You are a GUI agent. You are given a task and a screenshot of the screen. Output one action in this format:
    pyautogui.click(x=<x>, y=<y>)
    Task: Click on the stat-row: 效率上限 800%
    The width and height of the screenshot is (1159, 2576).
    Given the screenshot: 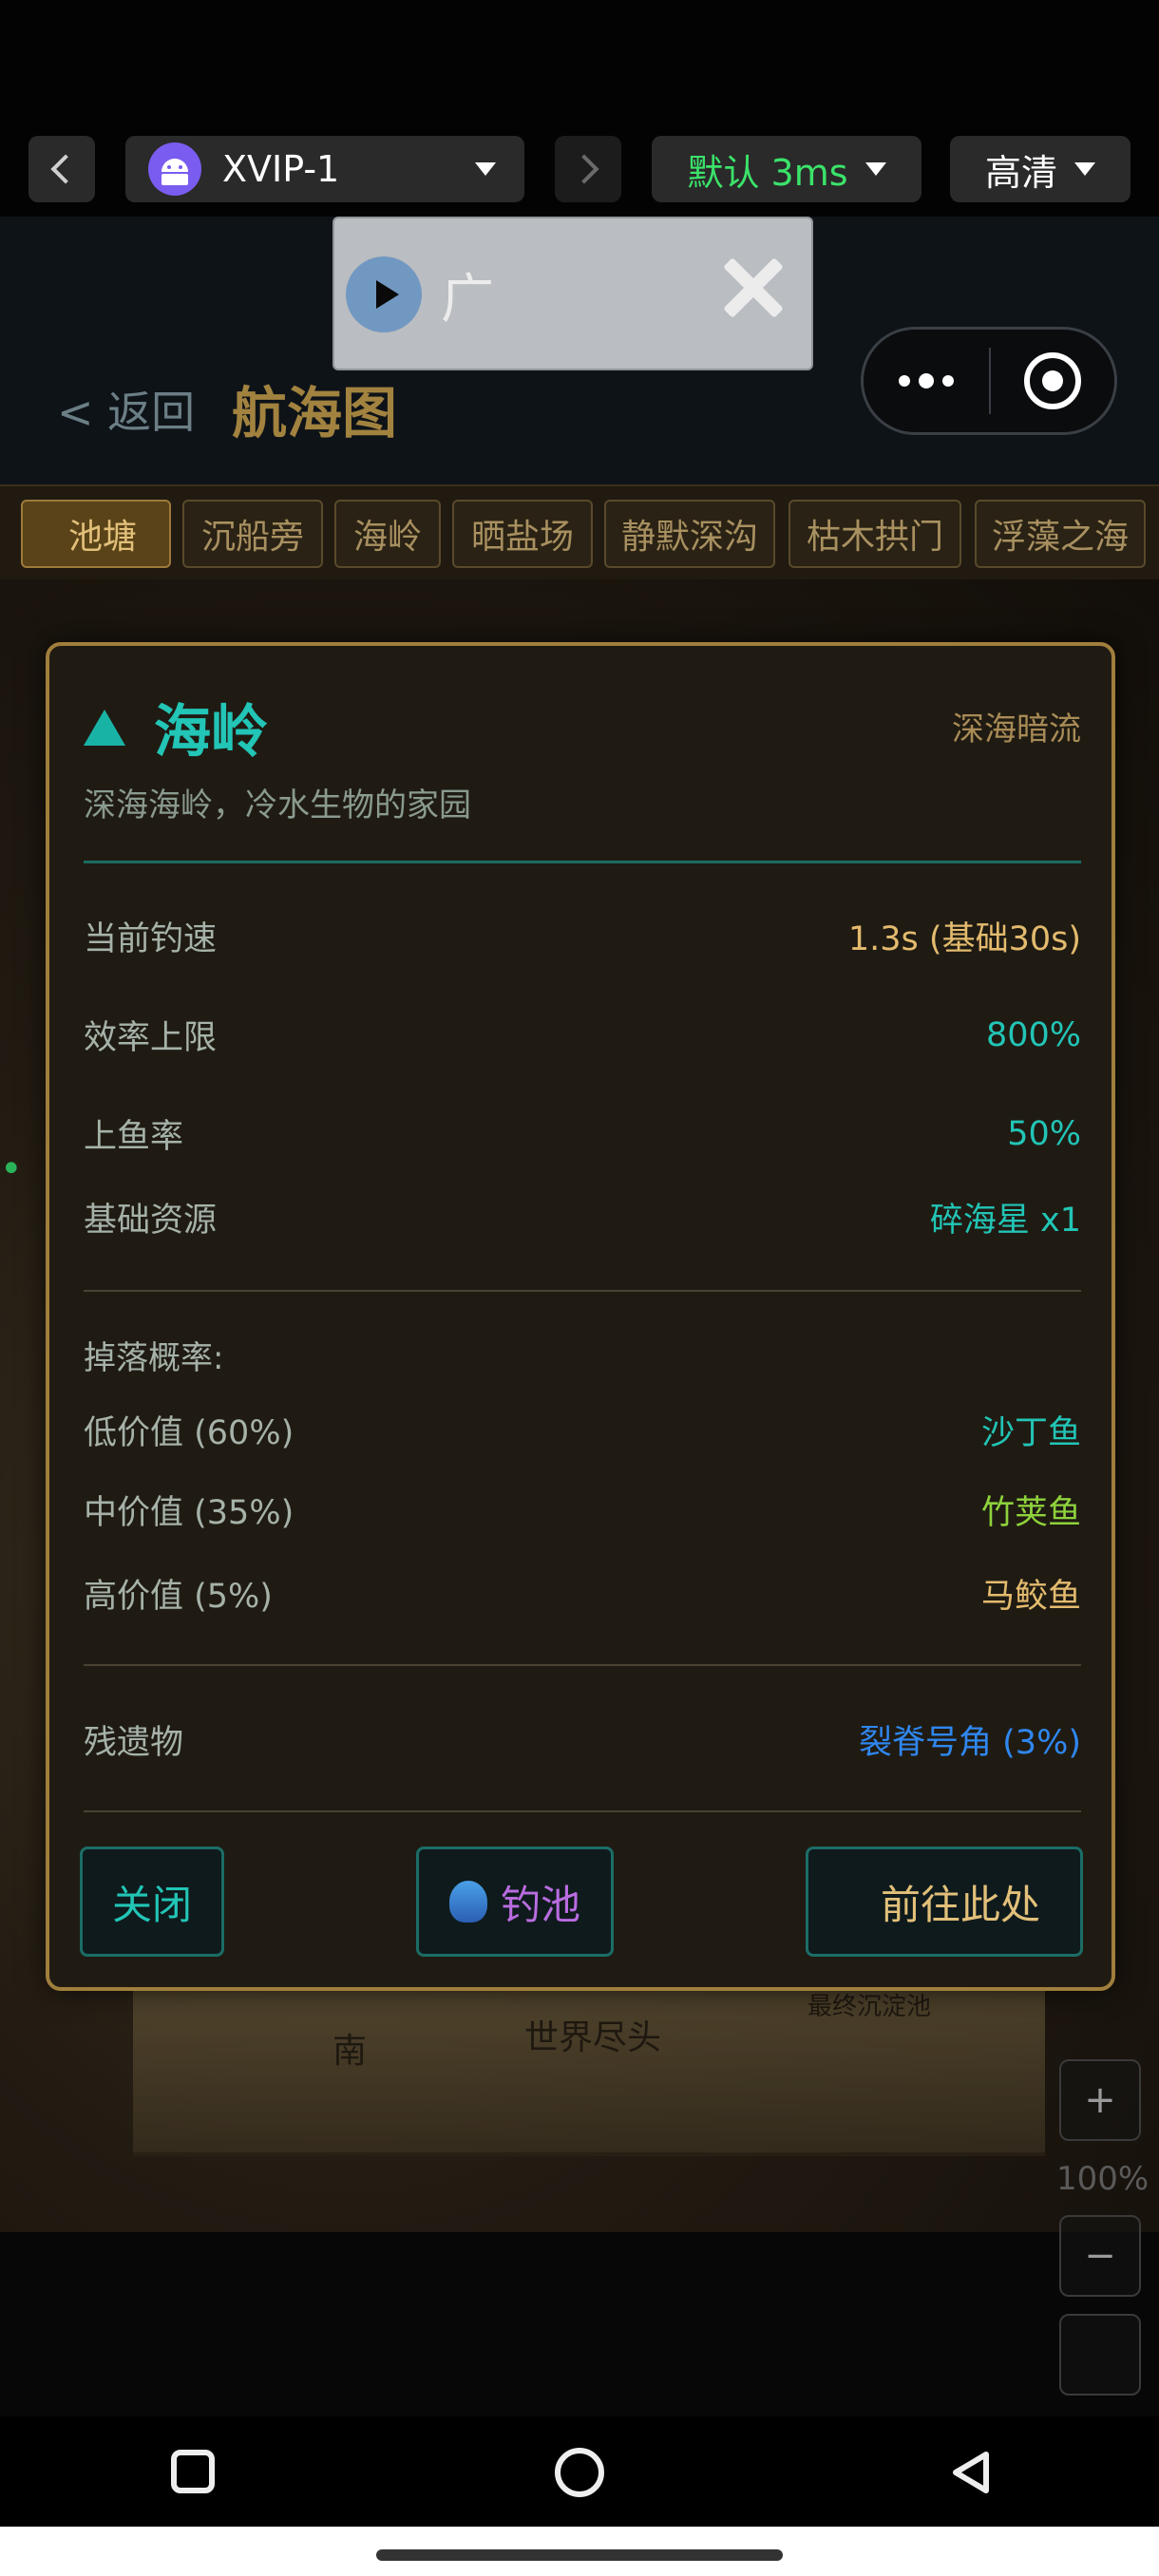 What is the action you would take?
    pyautogui.click(x=582, y=1036)
    